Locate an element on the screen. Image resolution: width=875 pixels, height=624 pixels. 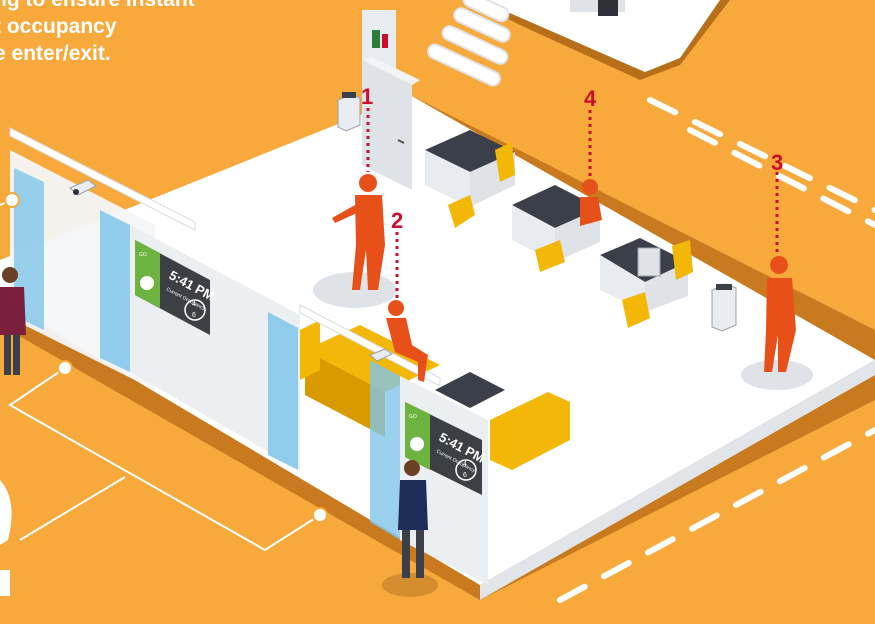
caption-line: ng to ensure instant is located at coordinates (147, 6).